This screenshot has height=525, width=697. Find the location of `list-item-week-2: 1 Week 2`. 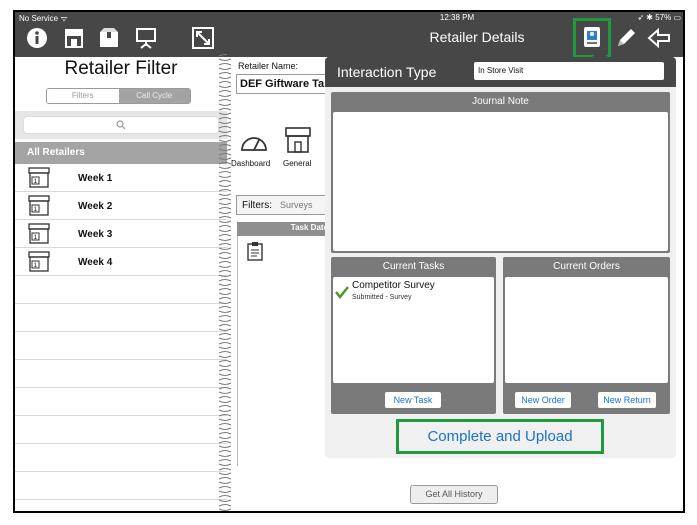

list-item-week-2: 1 Week 2 is located at coordinates (121, 206).